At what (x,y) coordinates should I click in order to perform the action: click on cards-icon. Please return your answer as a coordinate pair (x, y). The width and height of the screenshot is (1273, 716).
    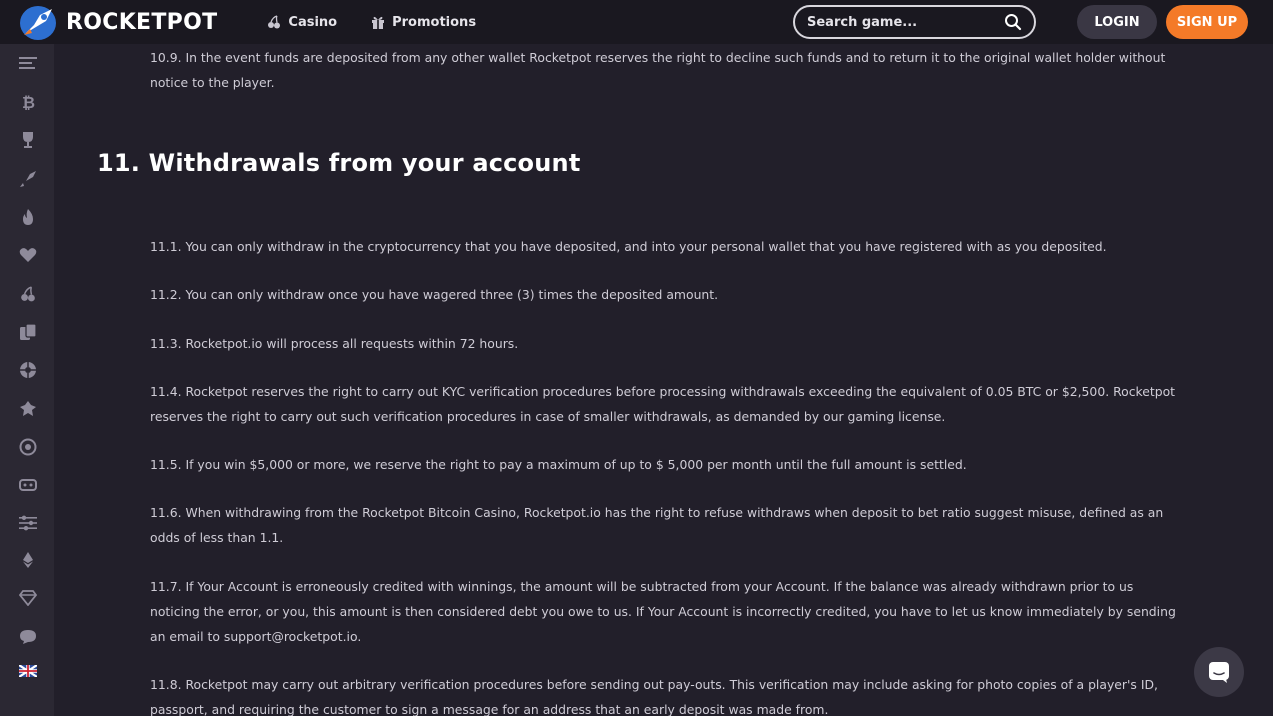
    Looking at the image, I should click on (28, 332).